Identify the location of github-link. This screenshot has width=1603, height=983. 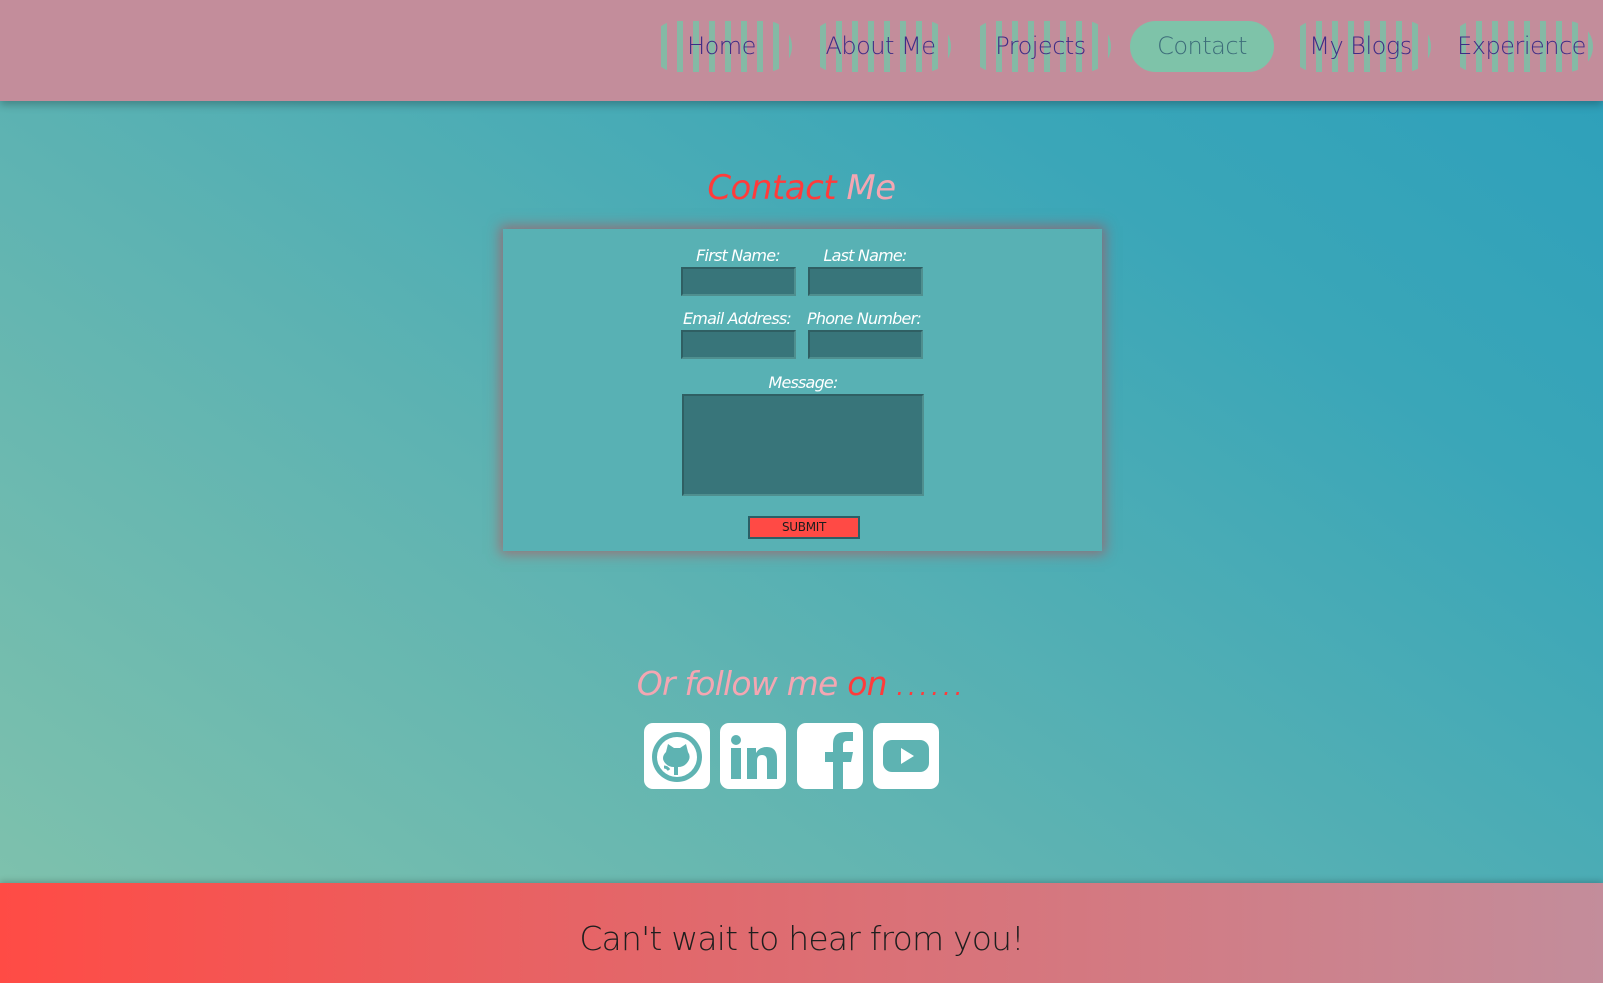
(677, 756).